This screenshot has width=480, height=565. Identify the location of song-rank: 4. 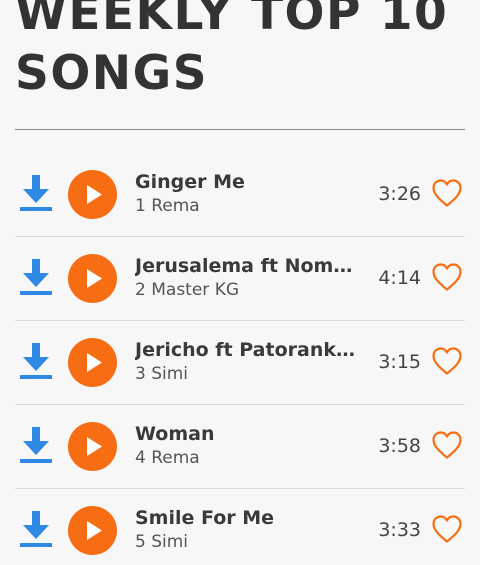
(140, 458).